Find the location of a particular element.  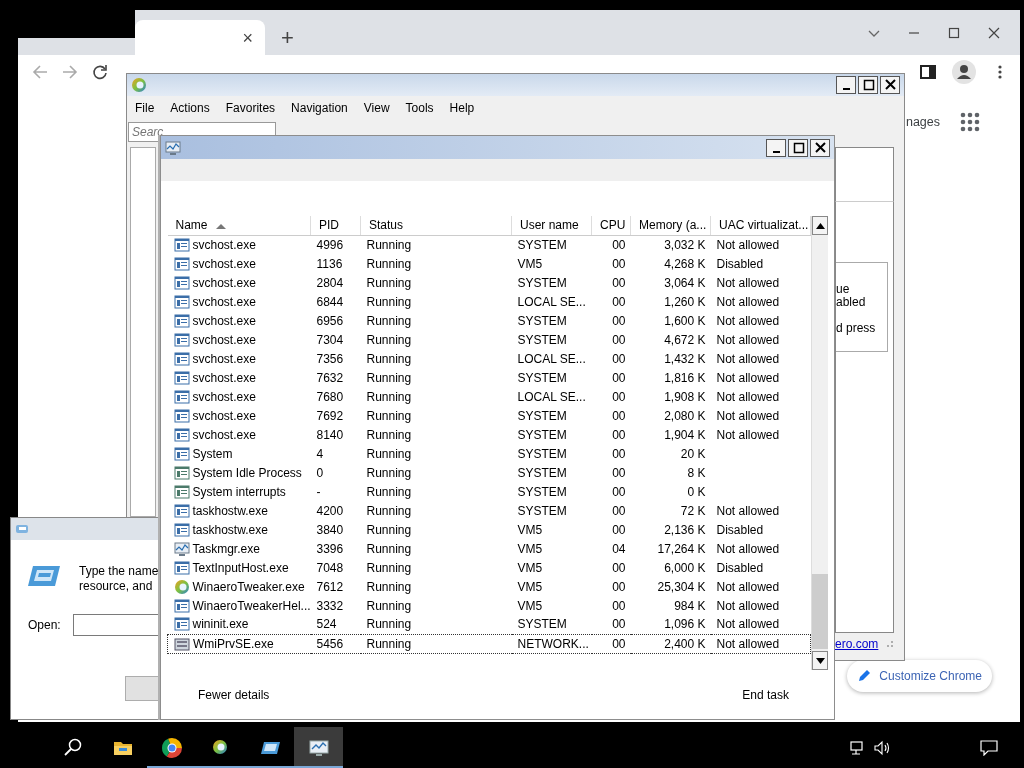

table-cell: 524 is located at coordinates (335, 624).